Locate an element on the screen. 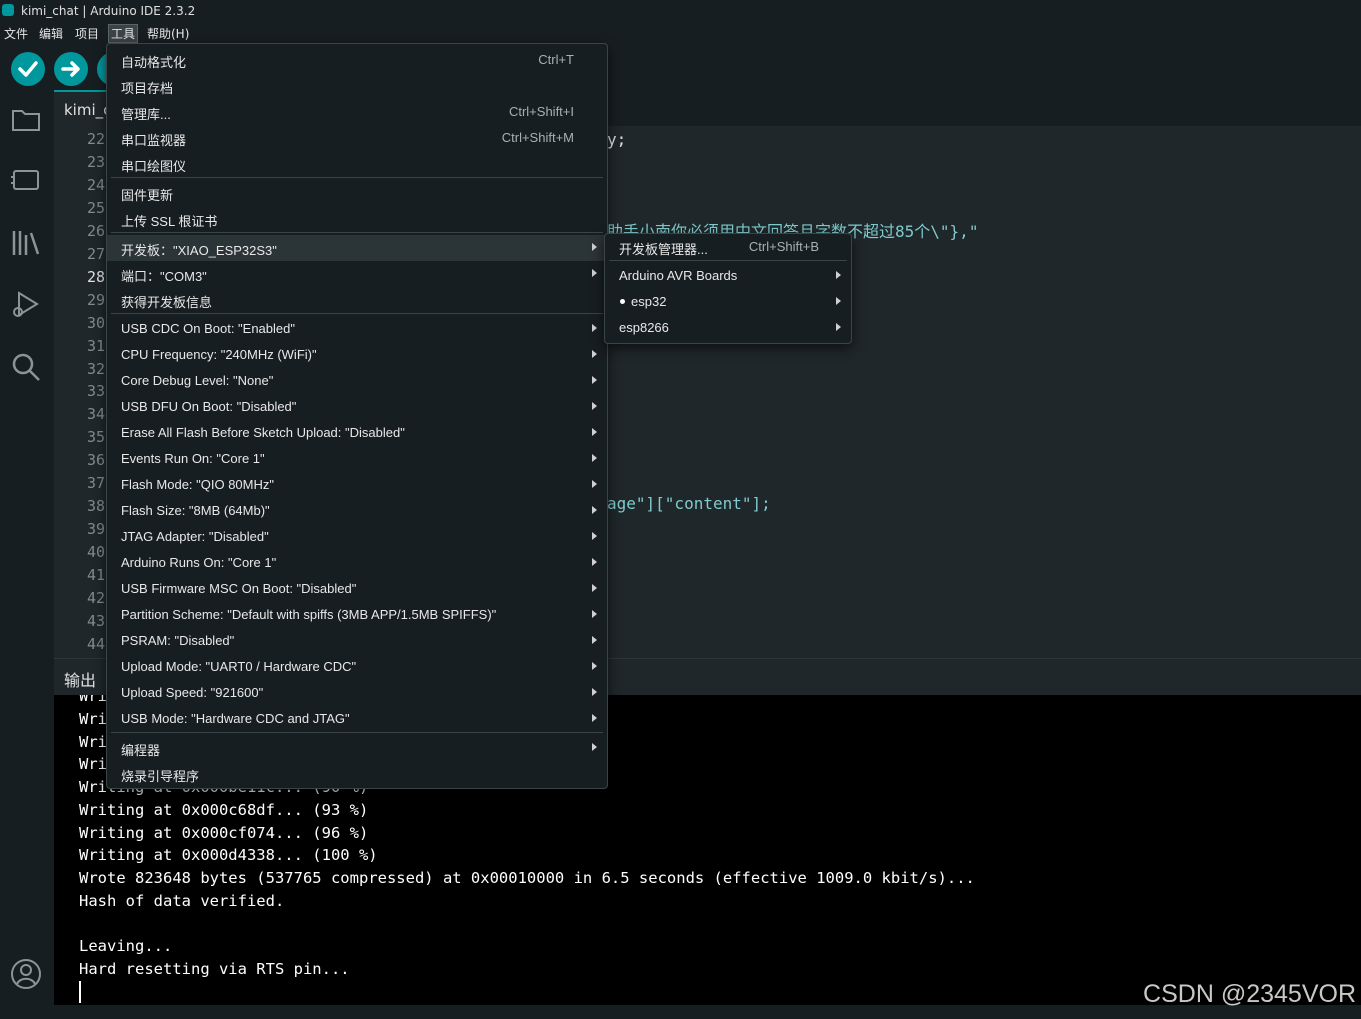 The height and width of the screenshot is (1019, 1361). tools-menu-item: USB CDC On Boot: "Enabled" is located at coordinates (357, 329).